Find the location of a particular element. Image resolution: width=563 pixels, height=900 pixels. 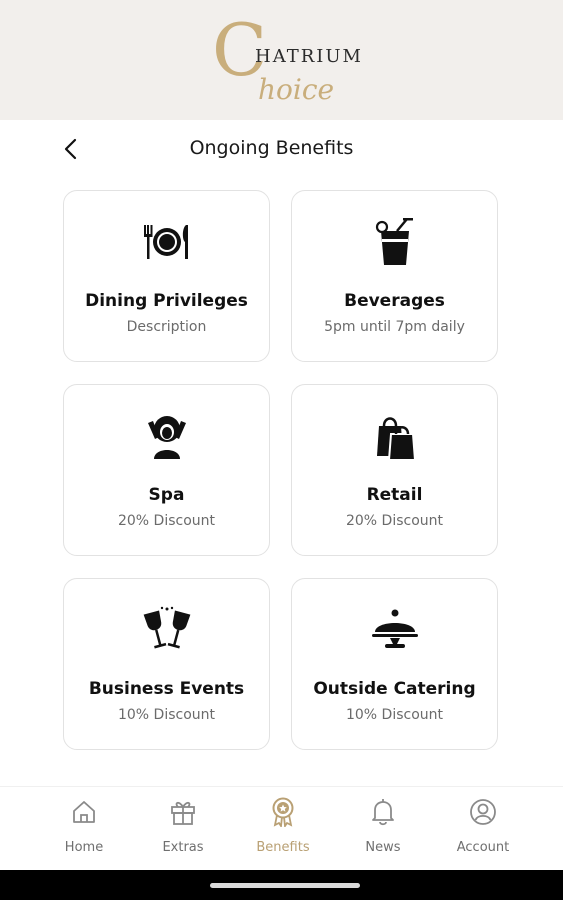

benefit-card-dining: Dining Privileges Description is located at coordinates (166, 276).